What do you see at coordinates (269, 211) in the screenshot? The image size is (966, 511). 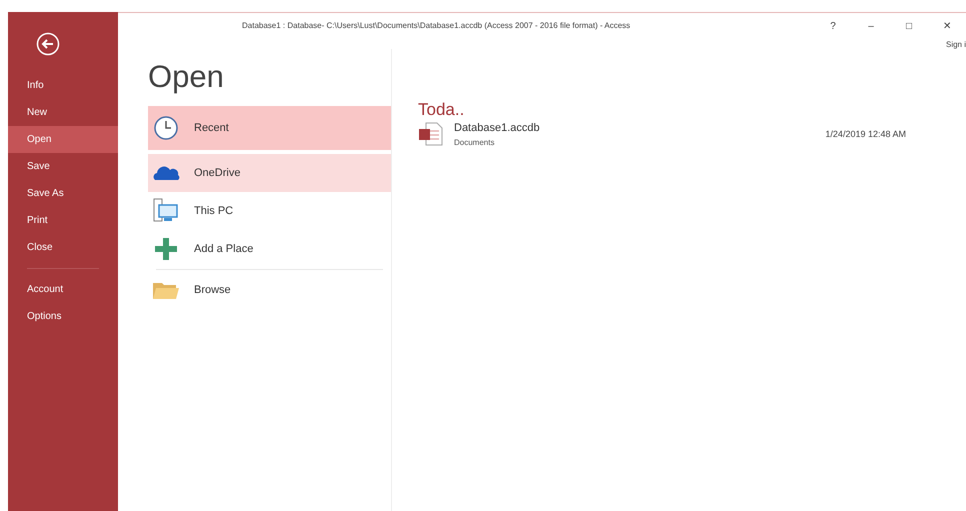 I see `place-item: This PC` at bounding box center [269, 211].